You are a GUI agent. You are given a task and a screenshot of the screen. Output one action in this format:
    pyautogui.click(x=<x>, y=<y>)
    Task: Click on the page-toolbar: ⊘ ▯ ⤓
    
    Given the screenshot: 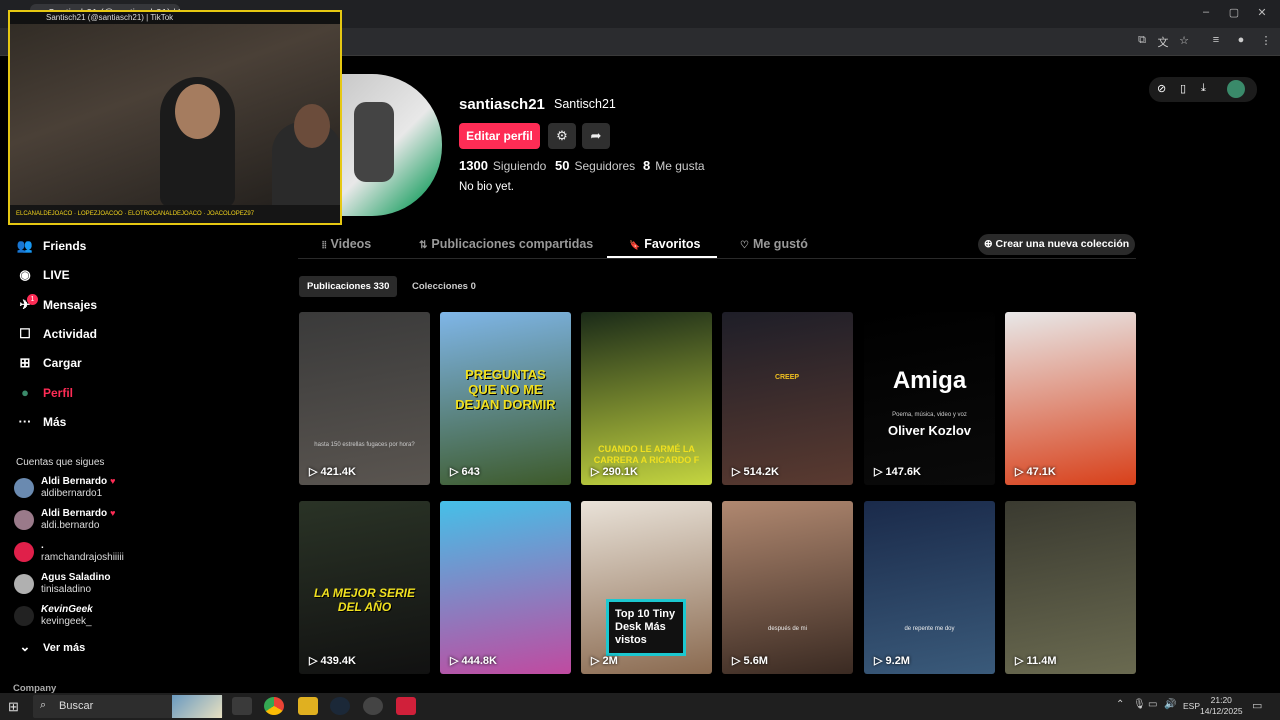 What is the action you would take?
    pyautogui.click(x=1203, y=89)
    